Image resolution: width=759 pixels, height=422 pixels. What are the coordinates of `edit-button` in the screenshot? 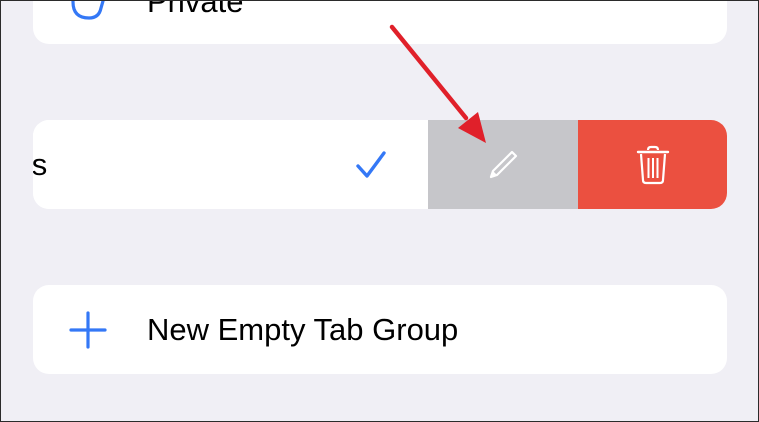 It's located at (503, 164).